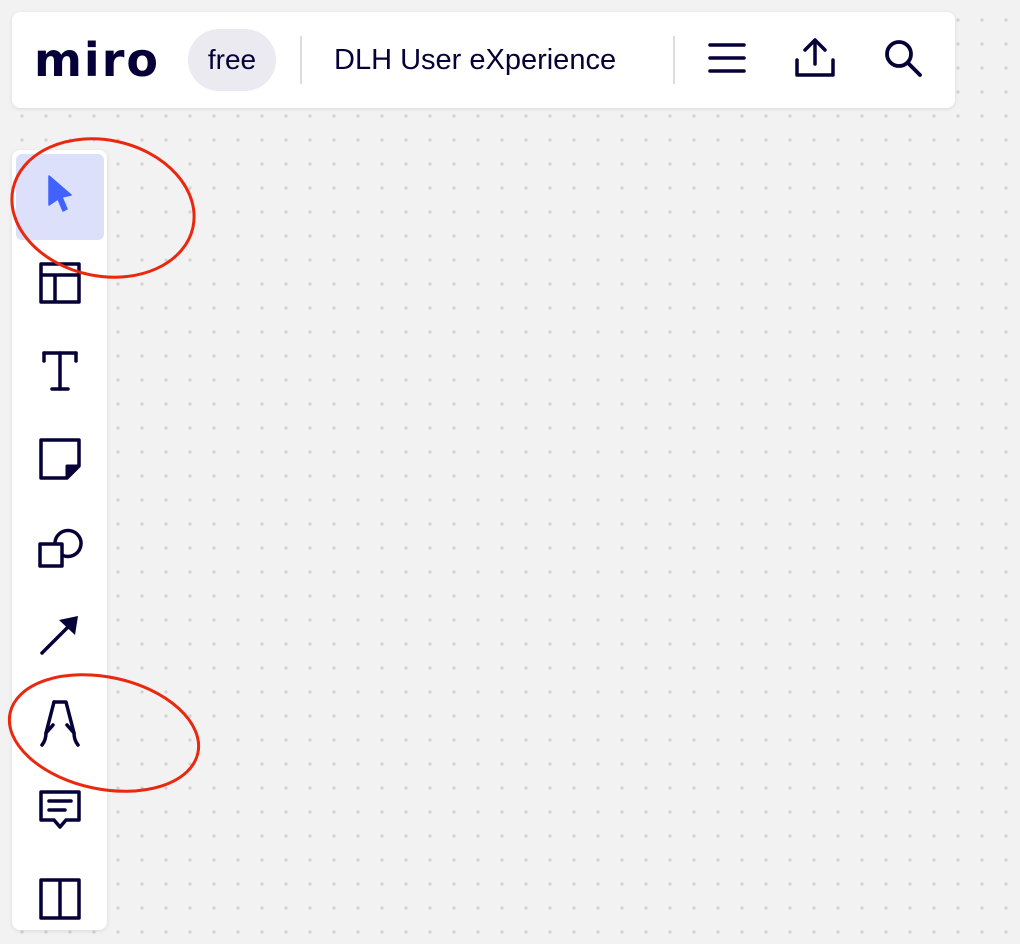 The image size is (1020, 944). I want to click on miro-logo: miro, so click(97, 60).